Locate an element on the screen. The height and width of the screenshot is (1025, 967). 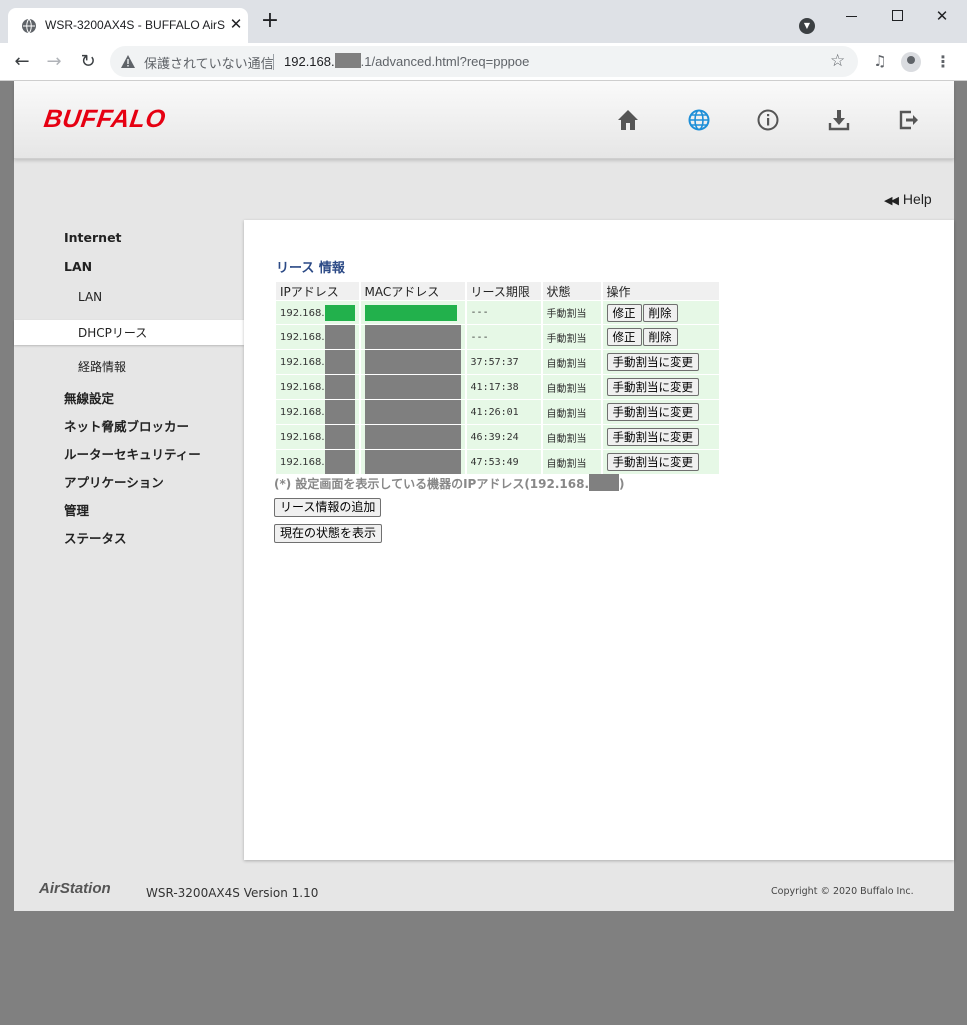
show-status-button: 現在の状態を表示 is located at coordinates (328, 533).